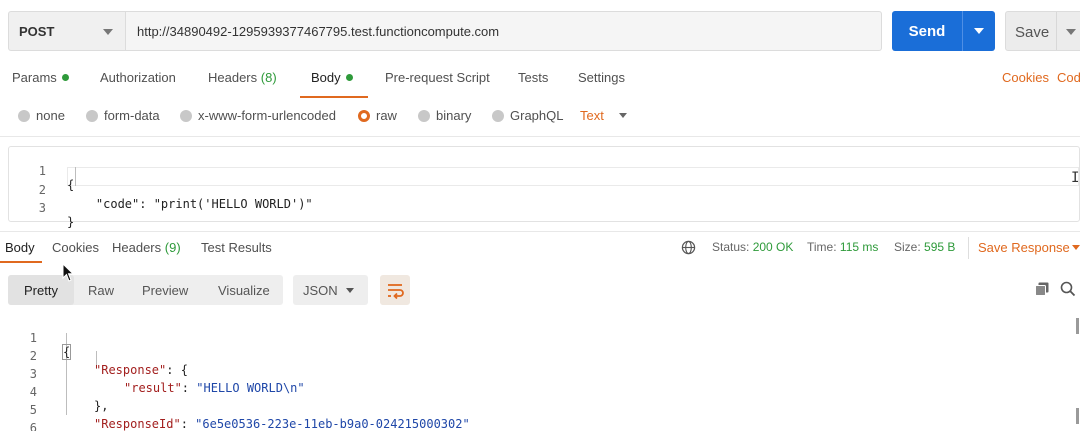  What do you see at coordinates (101, 290) in the screenshot?
I see `view-raw: Raw` at bounding box center [101, 290].